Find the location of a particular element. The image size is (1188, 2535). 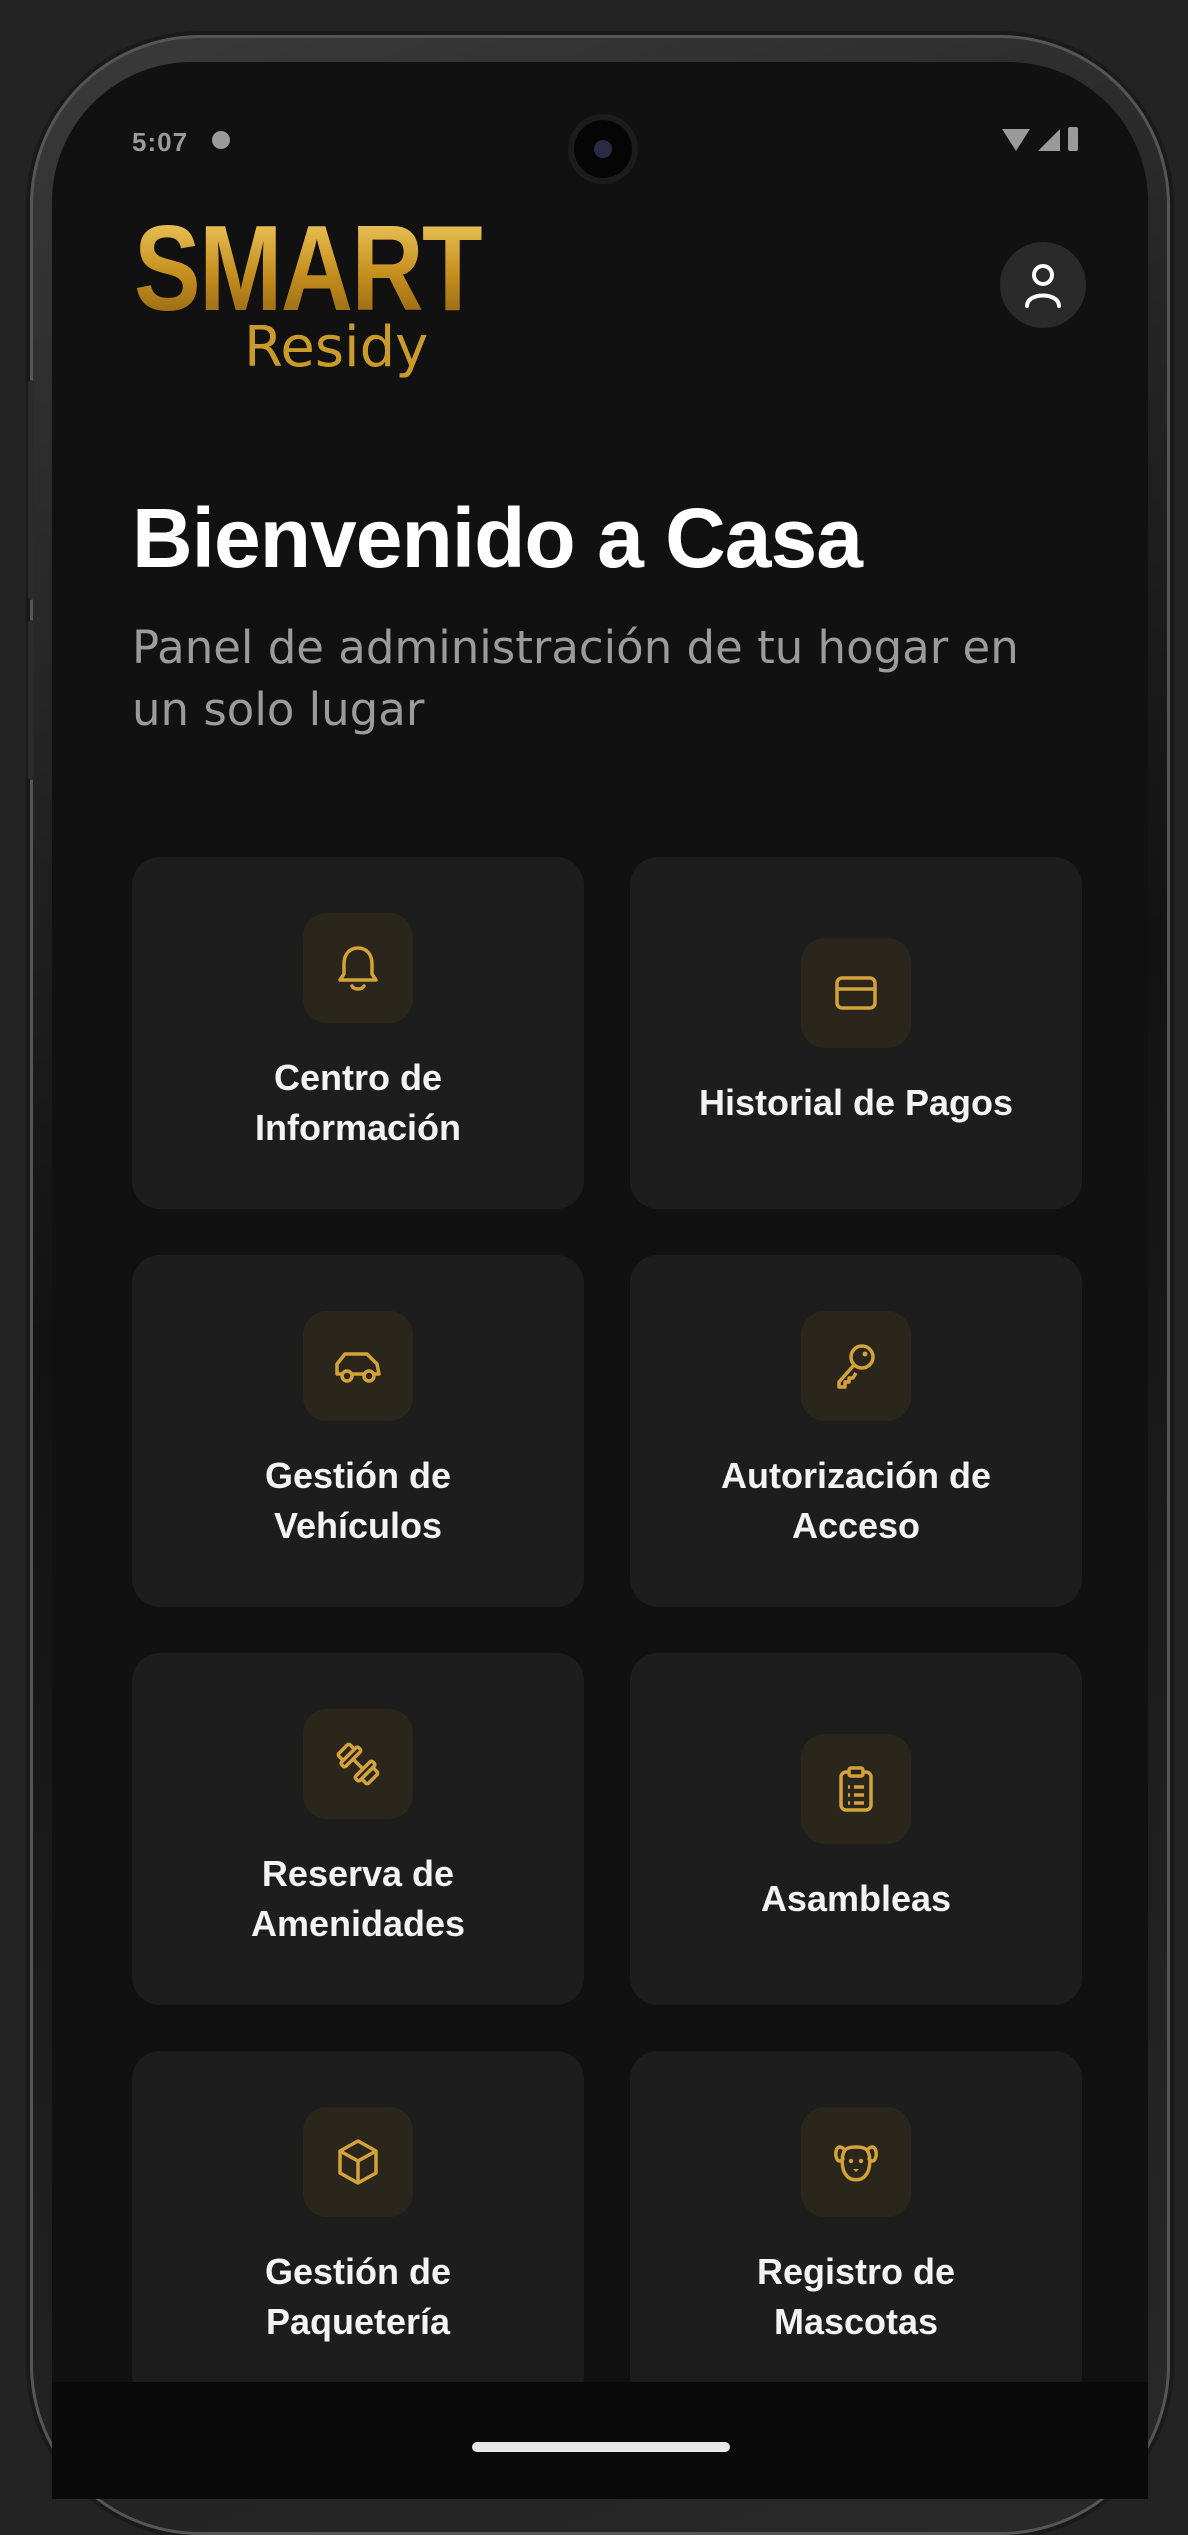

card-label: Centro de Información is located at coordinates (357, 1102).